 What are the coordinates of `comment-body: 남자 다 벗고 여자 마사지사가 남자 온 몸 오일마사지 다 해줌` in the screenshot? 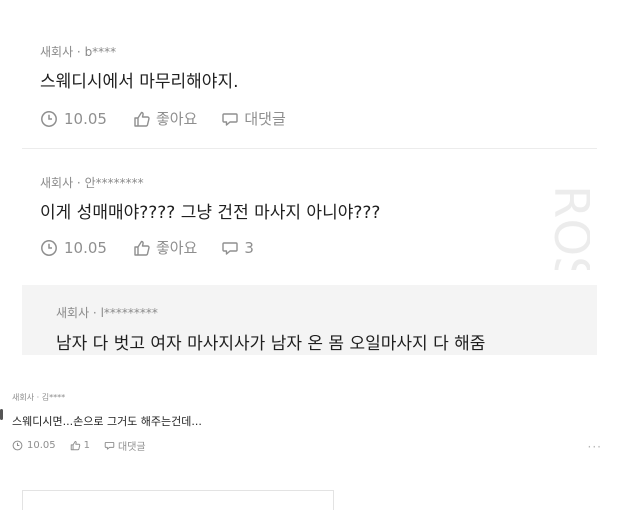 It's located at (271, 344).